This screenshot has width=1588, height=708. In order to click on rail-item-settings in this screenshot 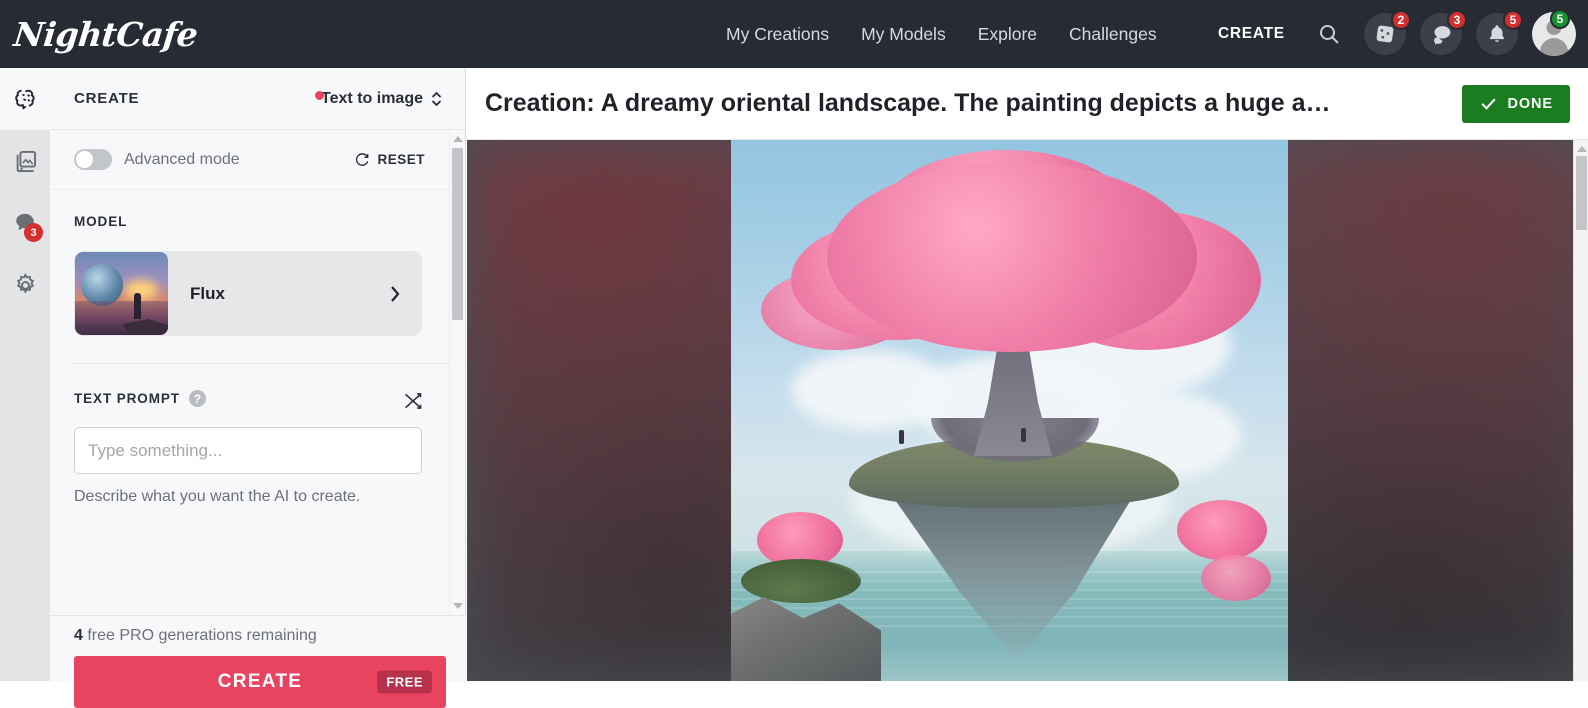, I will do `click(25, 285)`.